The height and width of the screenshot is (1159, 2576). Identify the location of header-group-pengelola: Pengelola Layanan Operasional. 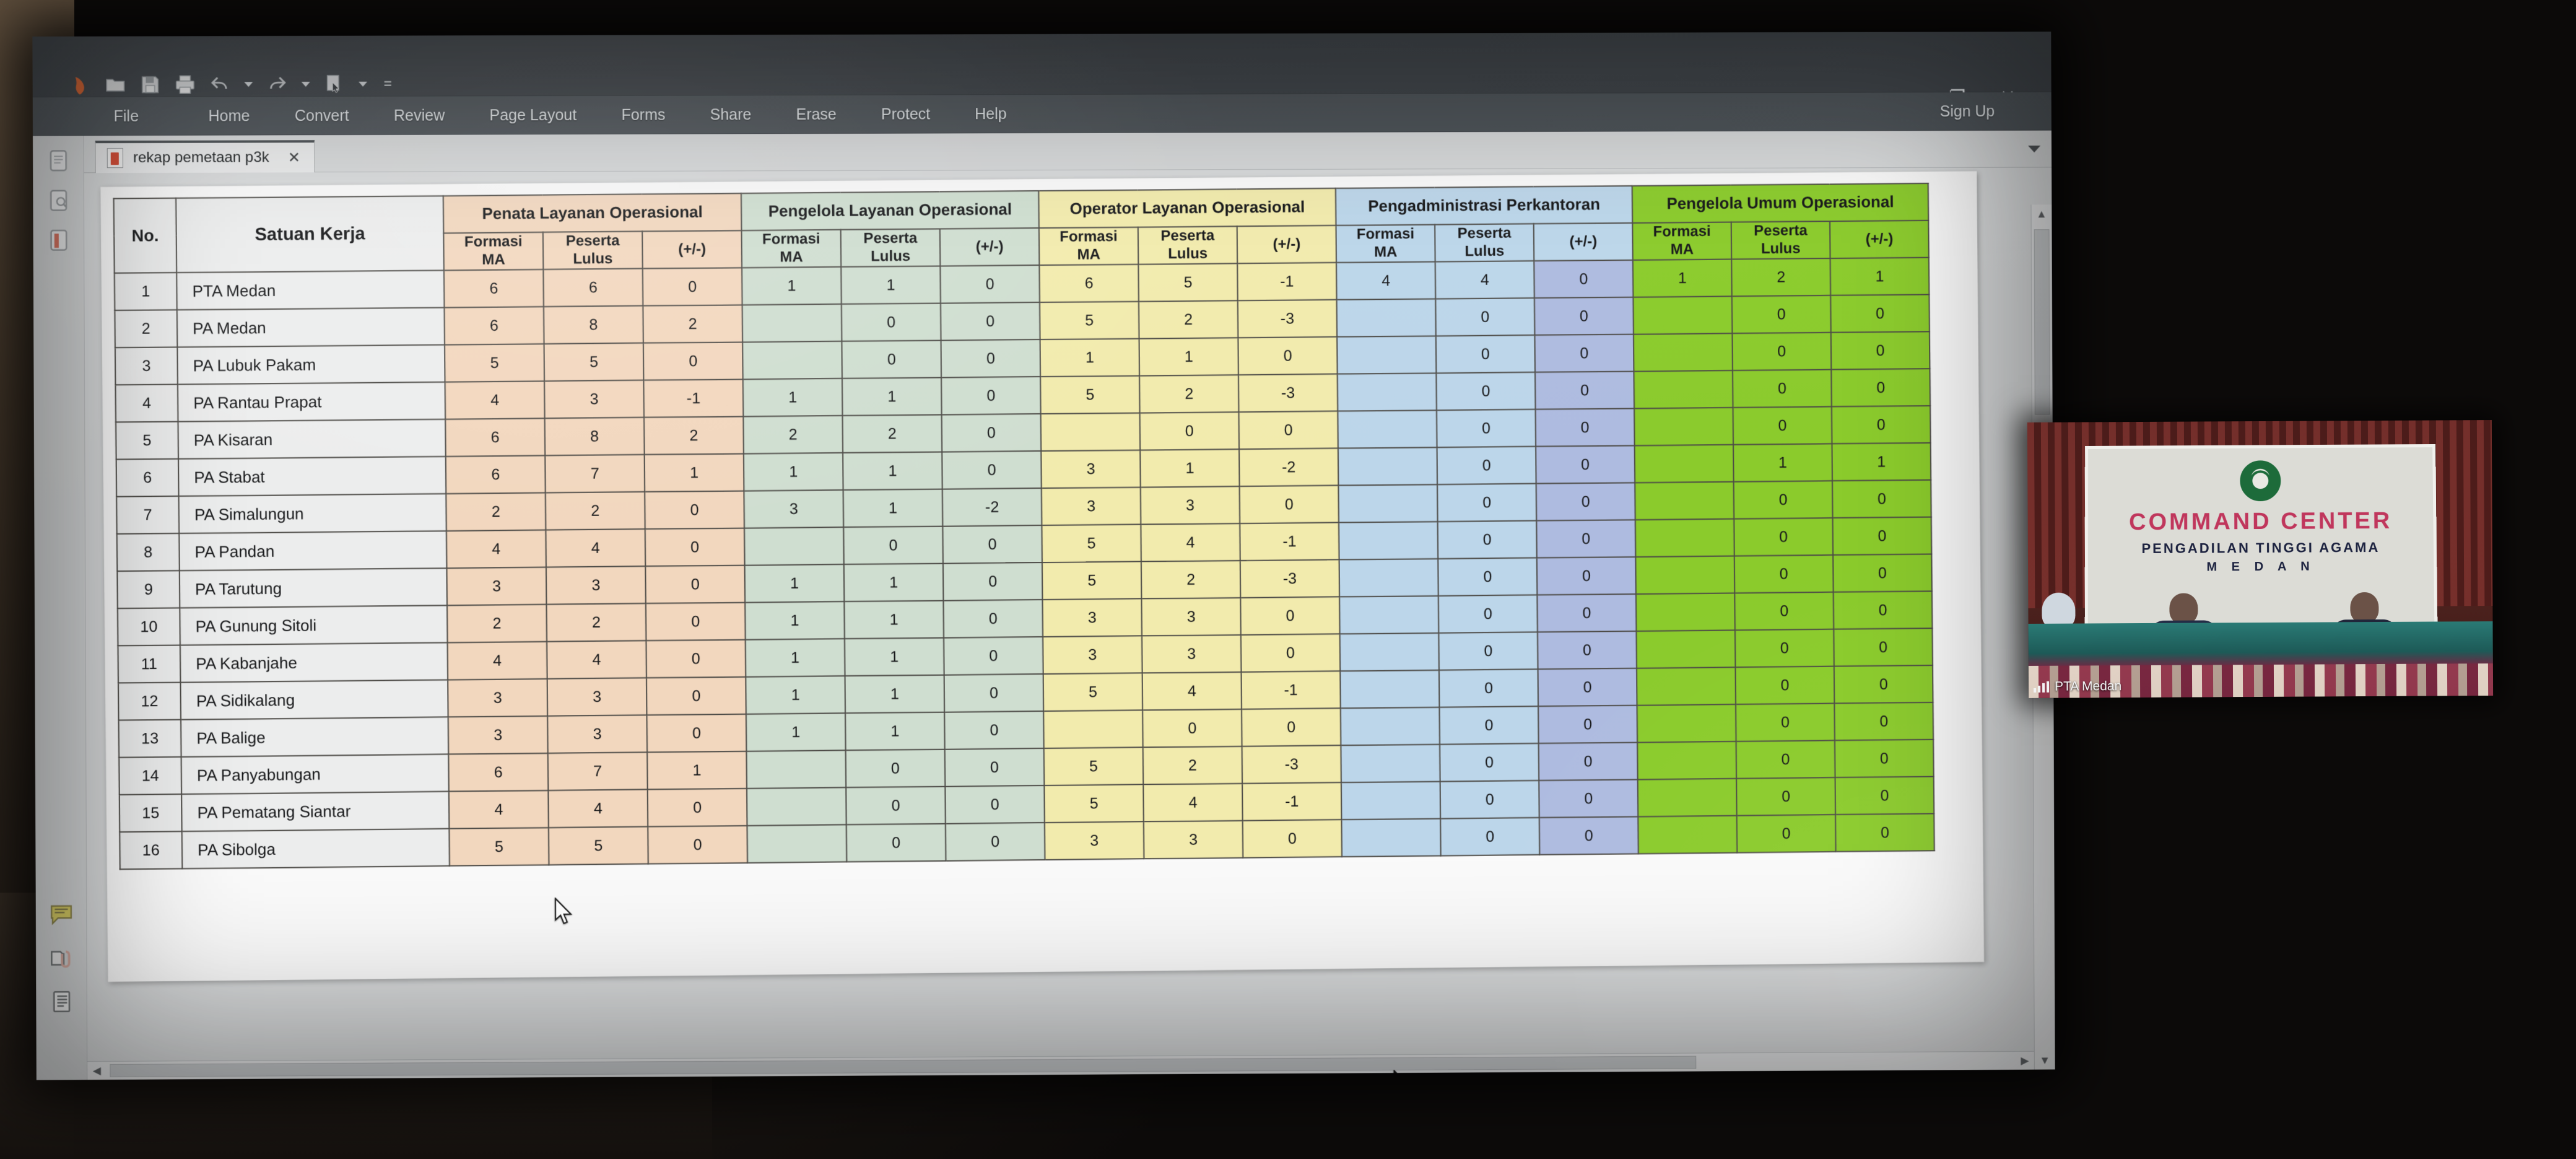
(890, 211).